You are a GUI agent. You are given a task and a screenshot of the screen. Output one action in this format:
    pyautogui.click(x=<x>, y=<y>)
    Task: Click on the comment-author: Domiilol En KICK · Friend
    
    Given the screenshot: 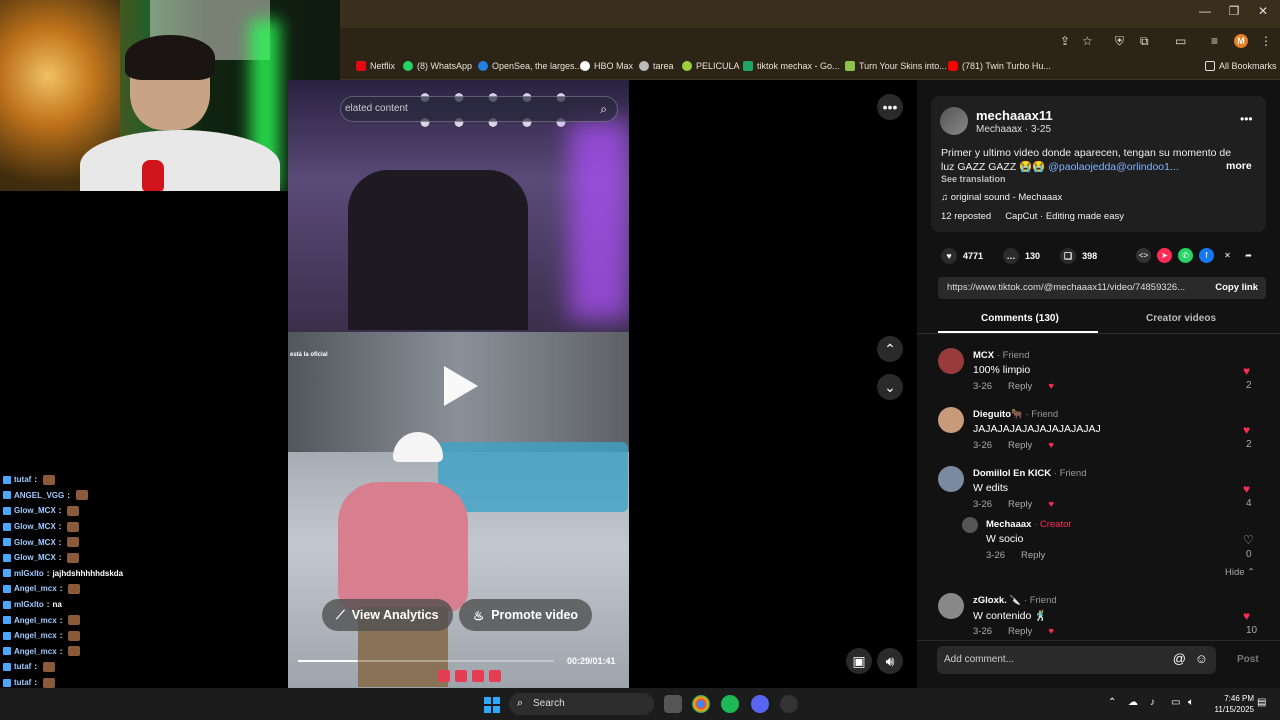 What is the action you would take?
    pyautogui.click(x=1030, y=473)
    